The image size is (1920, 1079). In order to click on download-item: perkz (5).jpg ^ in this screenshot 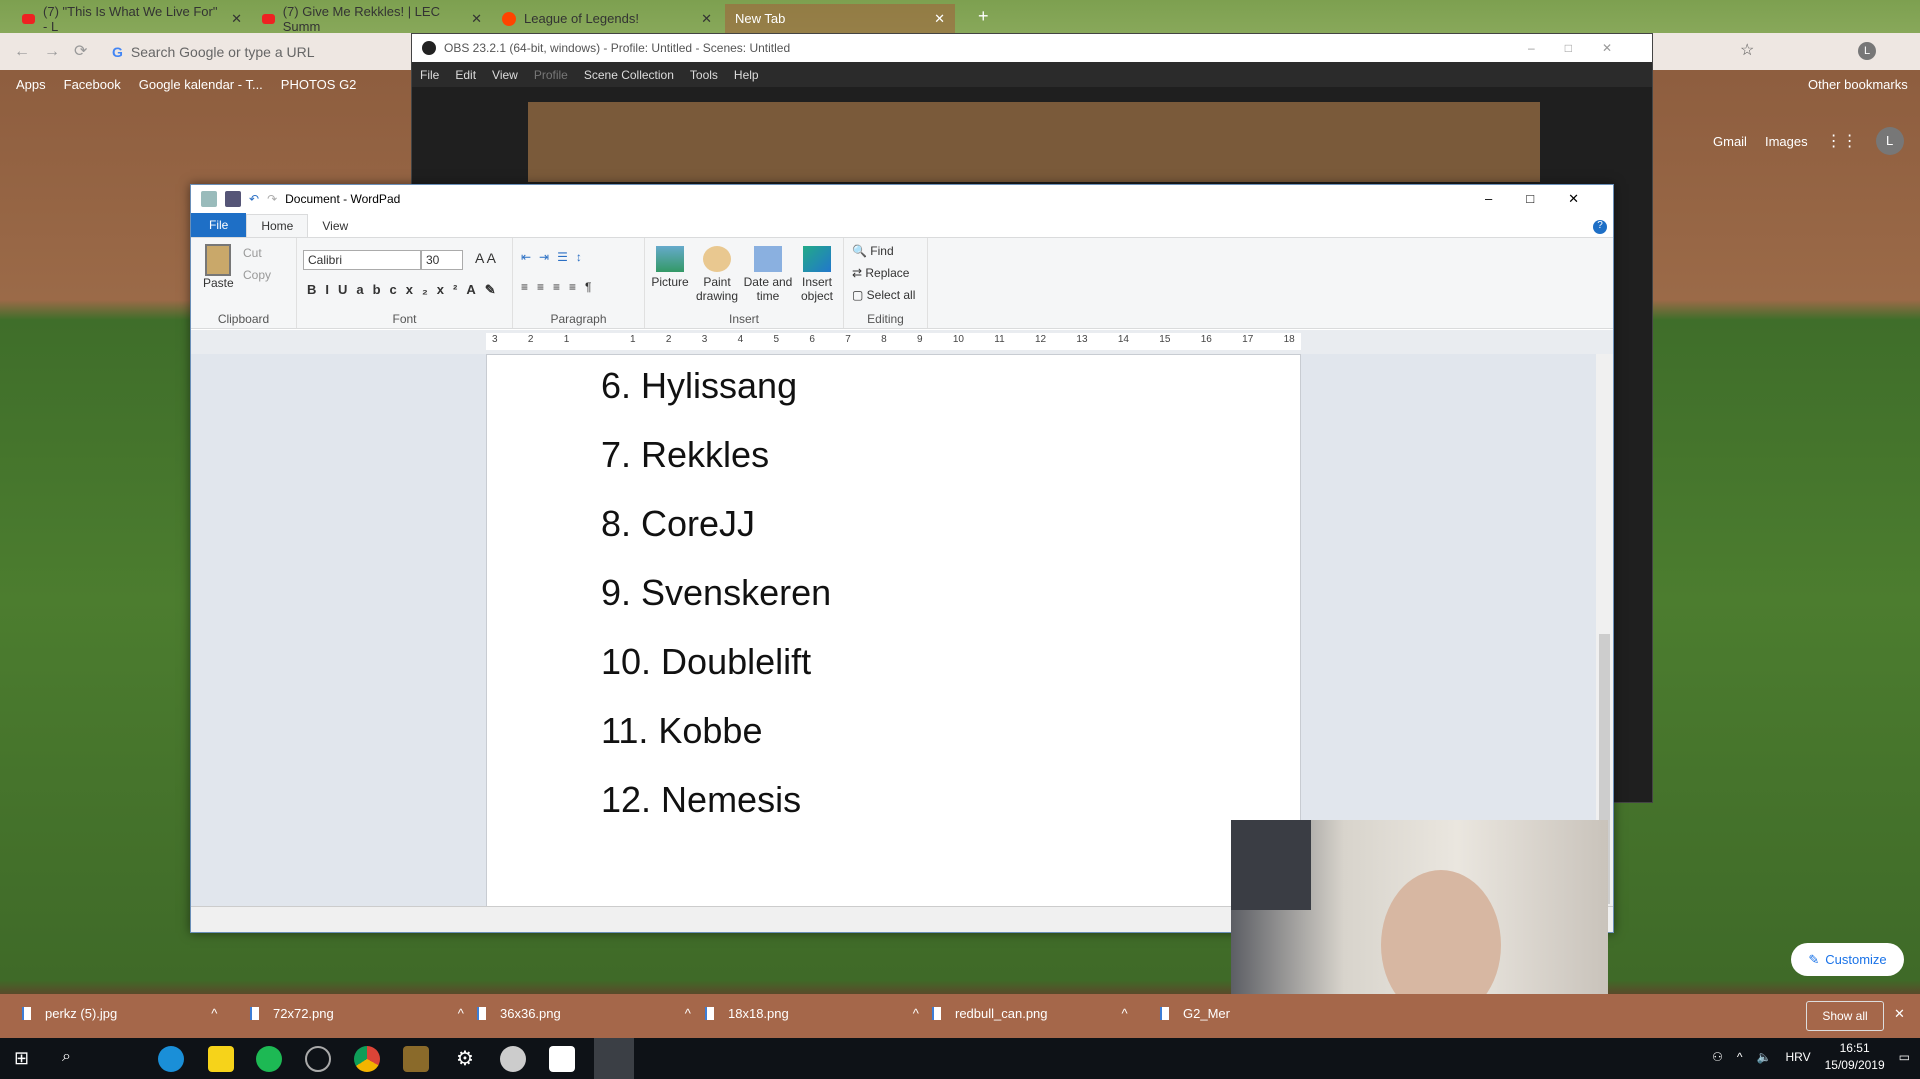, I will do `click(119, 1013)`.